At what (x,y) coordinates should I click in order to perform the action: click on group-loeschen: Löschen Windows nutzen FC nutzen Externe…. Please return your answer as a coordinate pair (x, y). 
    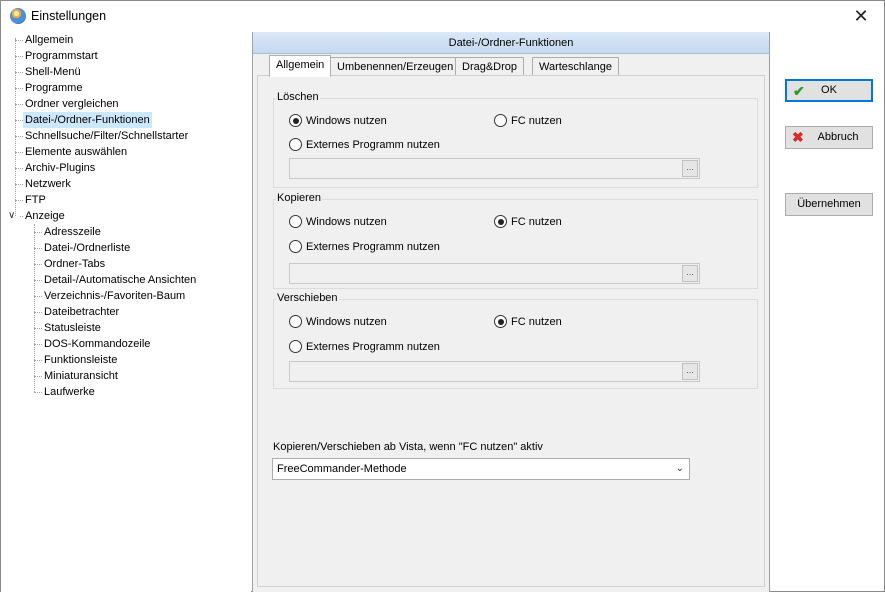
    Looking at the image, I should click on (515, 139).